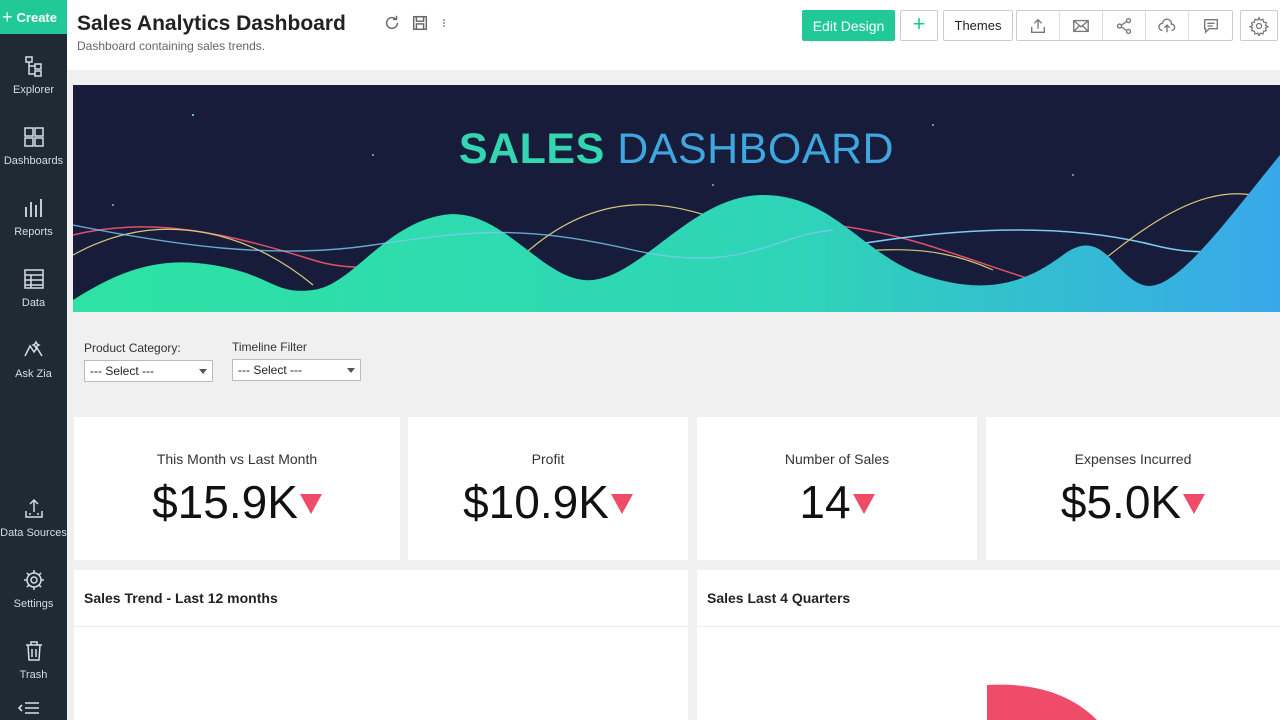 This screenshot has width=1280, height=720. I want to click on collapse-sidebar-icon, so click(29, 708).